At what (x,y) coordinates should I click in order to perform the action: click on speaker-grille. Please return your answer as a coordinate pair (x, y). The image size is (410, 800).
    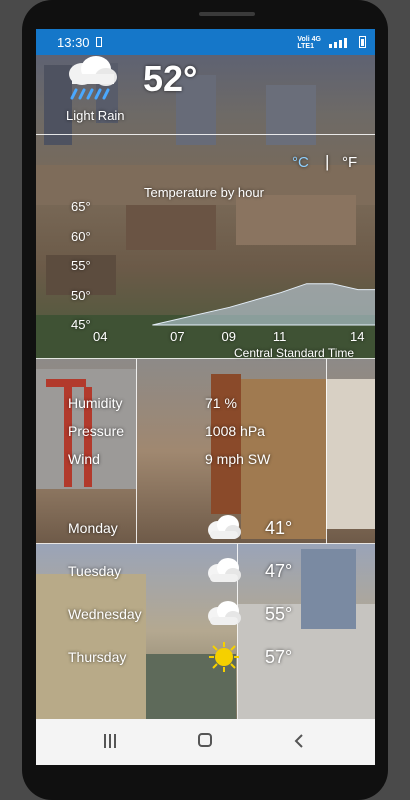
    Looking at the image, I should click on (227, 14).